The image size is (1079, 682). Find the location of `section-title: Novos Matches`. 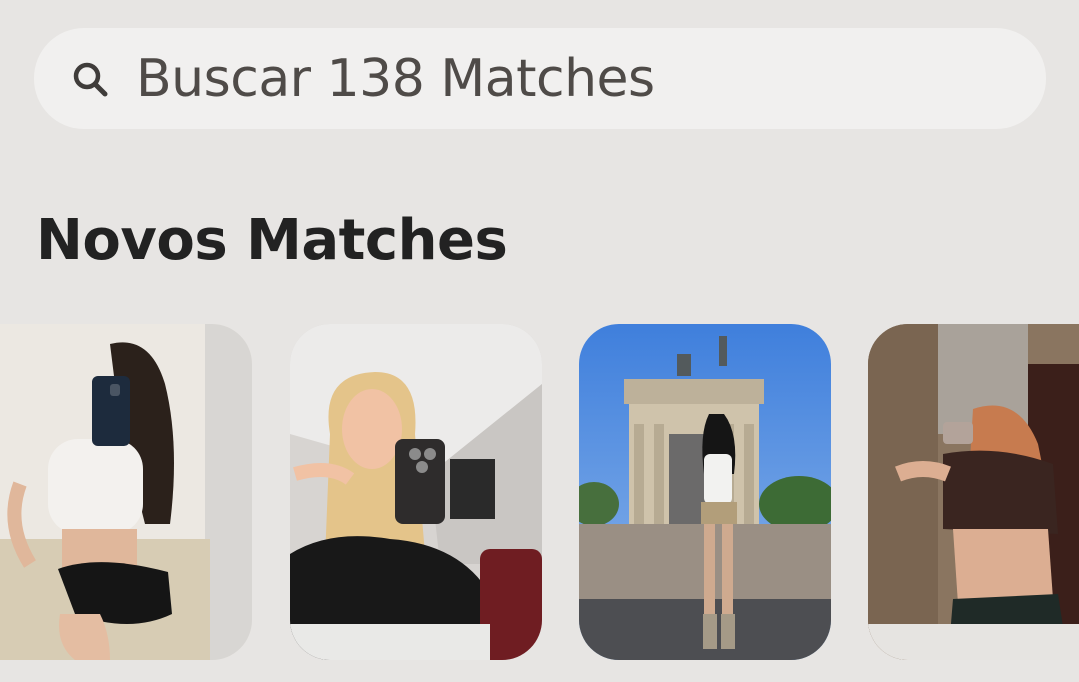

section-title: Novos Matches is located at coordinates (272, 240).